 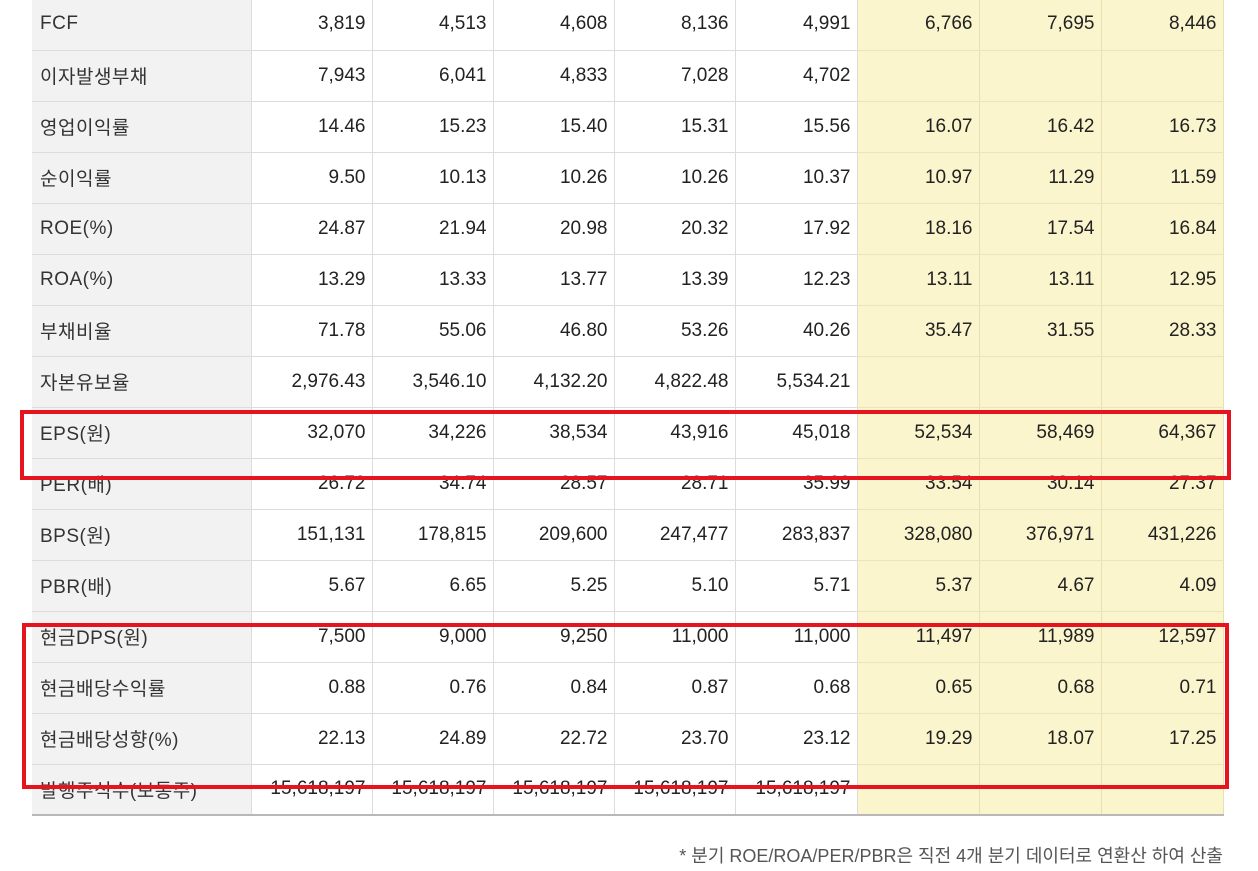 What do you see at coordinates (918, 433) in the screenshot?
I see `estimate-cell: 52,534` at bounding box center [918, 433].